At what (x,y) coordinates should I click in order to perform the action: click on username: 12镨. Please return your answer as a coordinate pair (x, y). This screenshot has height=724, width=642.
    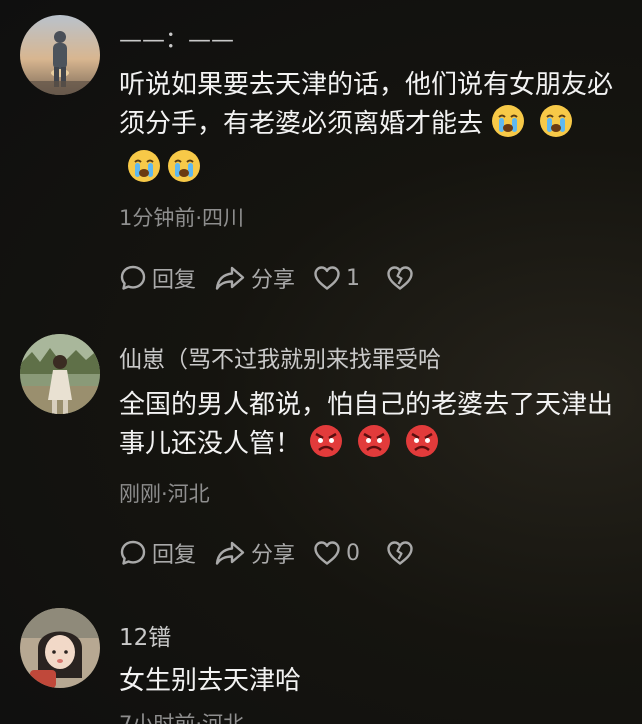
    Looking at the image, I should click on (145, 635).